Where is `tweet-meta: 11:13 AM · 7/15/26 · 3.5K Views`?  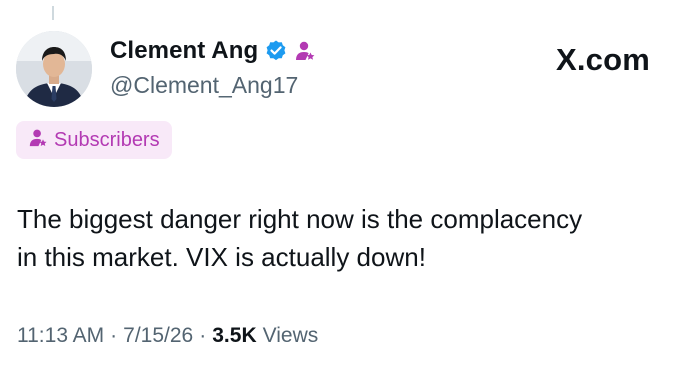
tweet-meta: 11:13 AM · 7/15/26 · 3.5K Views is located at coordinates (167, 336).